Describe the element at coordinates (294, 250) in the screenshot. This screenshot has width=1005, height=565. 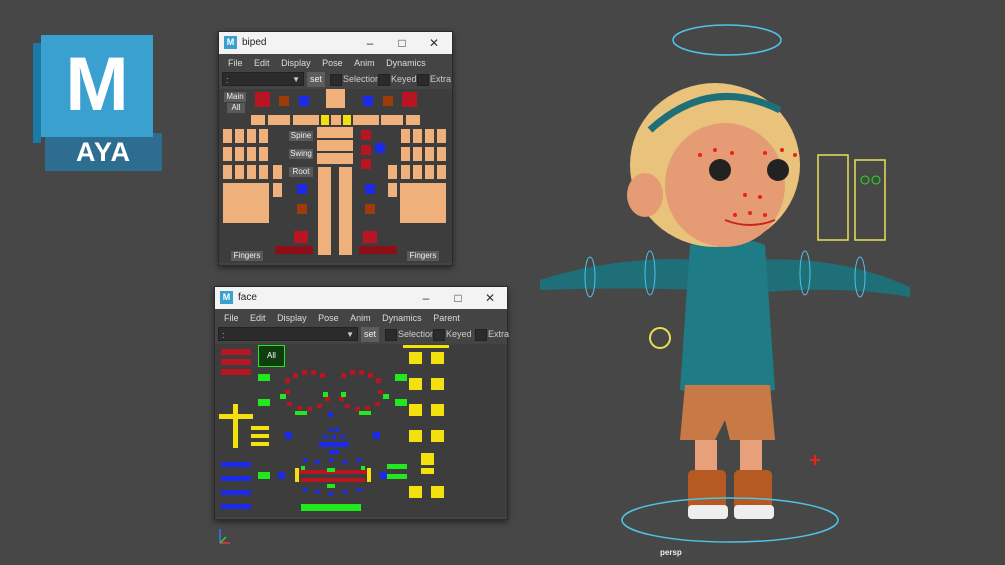
I see `toe-left-control` at that location.